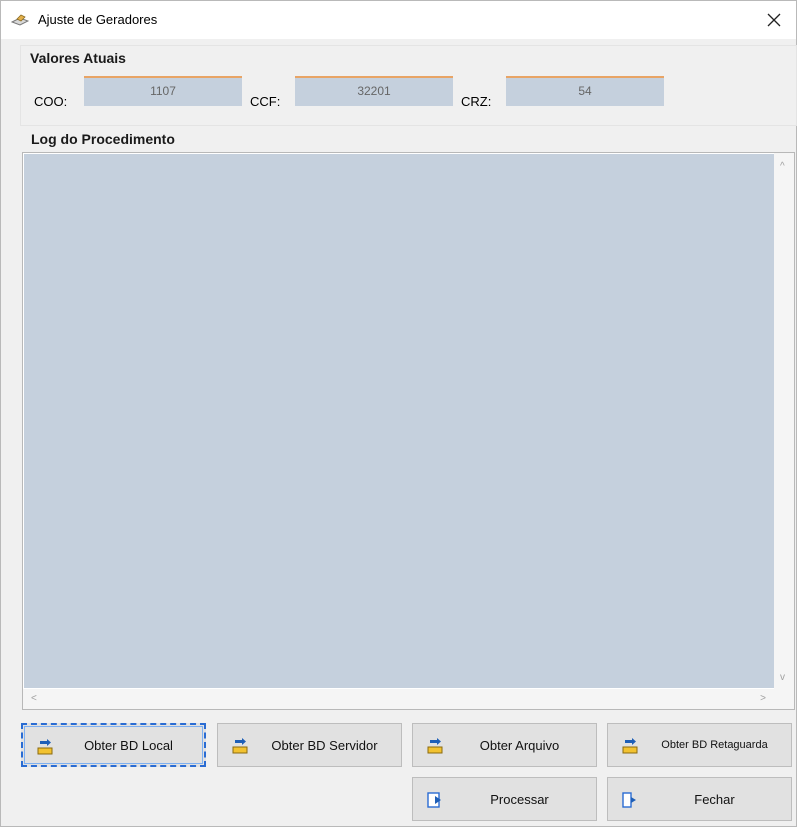 This screenshot has height=827, width=797. I want to click on log-title: Log do Procedimento, so click(103, 139).